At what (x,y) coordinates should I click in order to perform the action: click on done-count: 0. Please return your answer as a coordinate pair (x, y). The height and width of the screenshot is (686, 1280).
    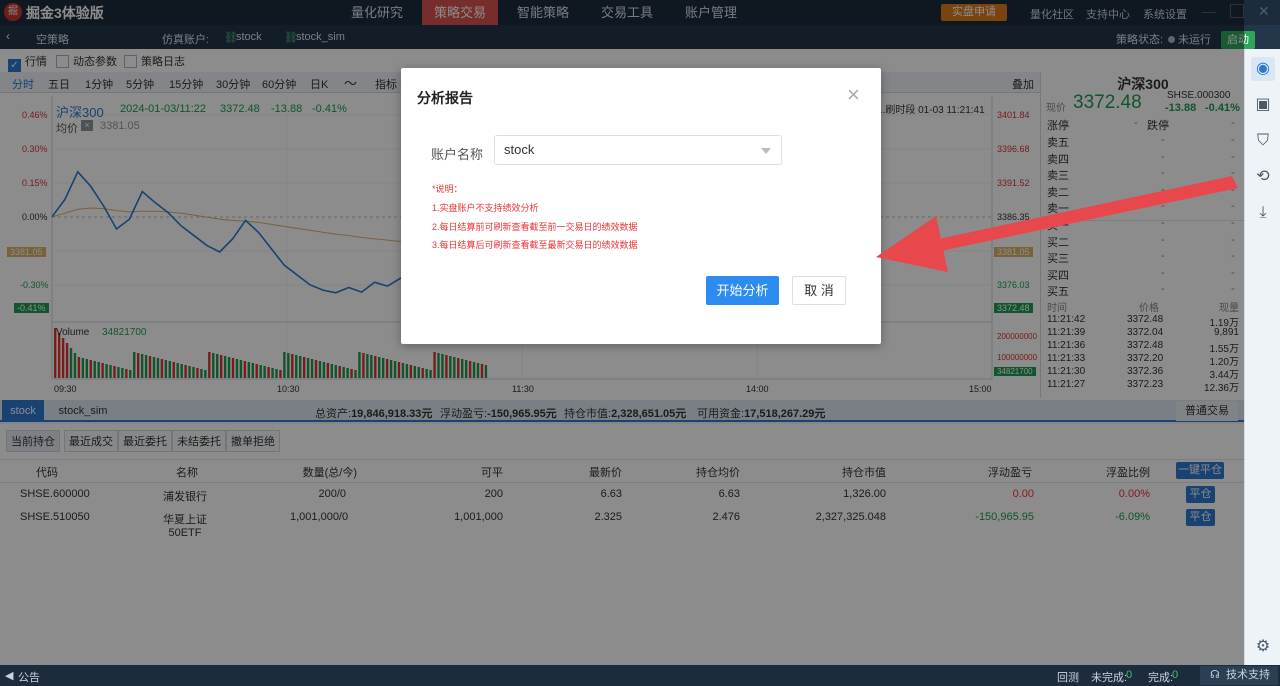
    Looking at the image, I should click on (1175, 675).